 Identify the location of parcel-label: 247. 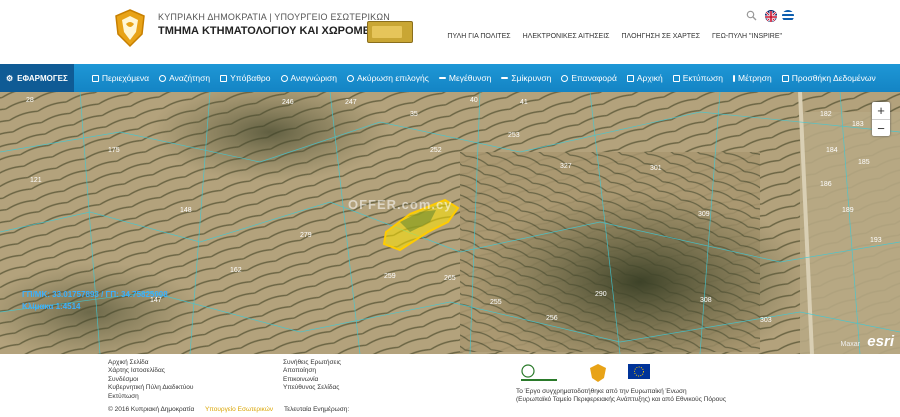
(351, 102).